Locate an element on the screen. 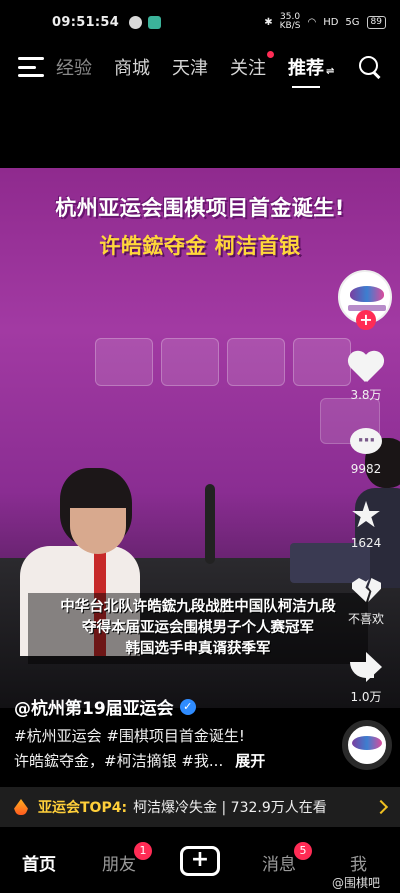 The width and height of the screenshot is (400, 893). hot-topic-title: 亚运会TOP4: is located at coordinates (83, 808).